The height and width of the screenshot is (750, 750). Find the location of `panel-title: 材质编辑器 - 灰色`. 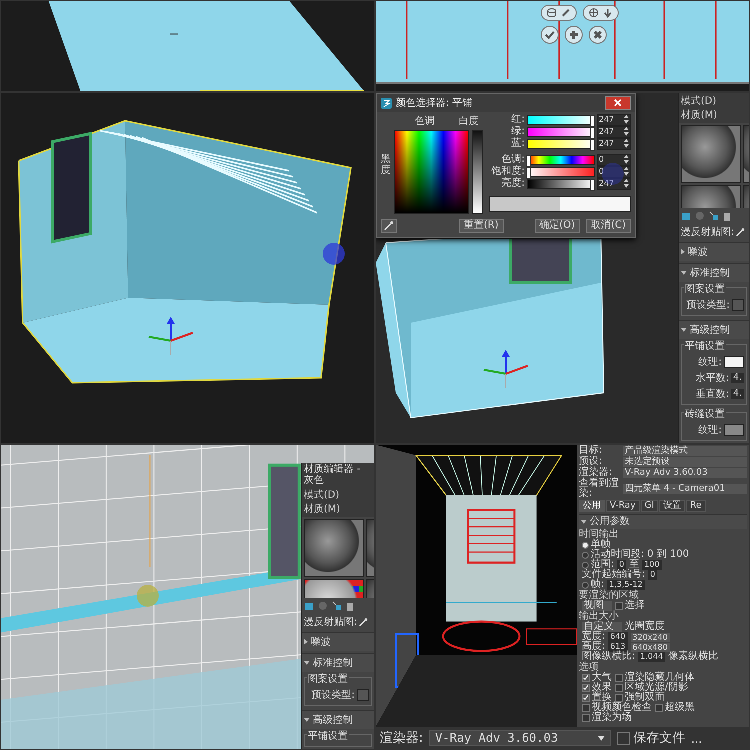

panel-title: 材质编辑器 - 灰色 is located at coordinates (332, 475).